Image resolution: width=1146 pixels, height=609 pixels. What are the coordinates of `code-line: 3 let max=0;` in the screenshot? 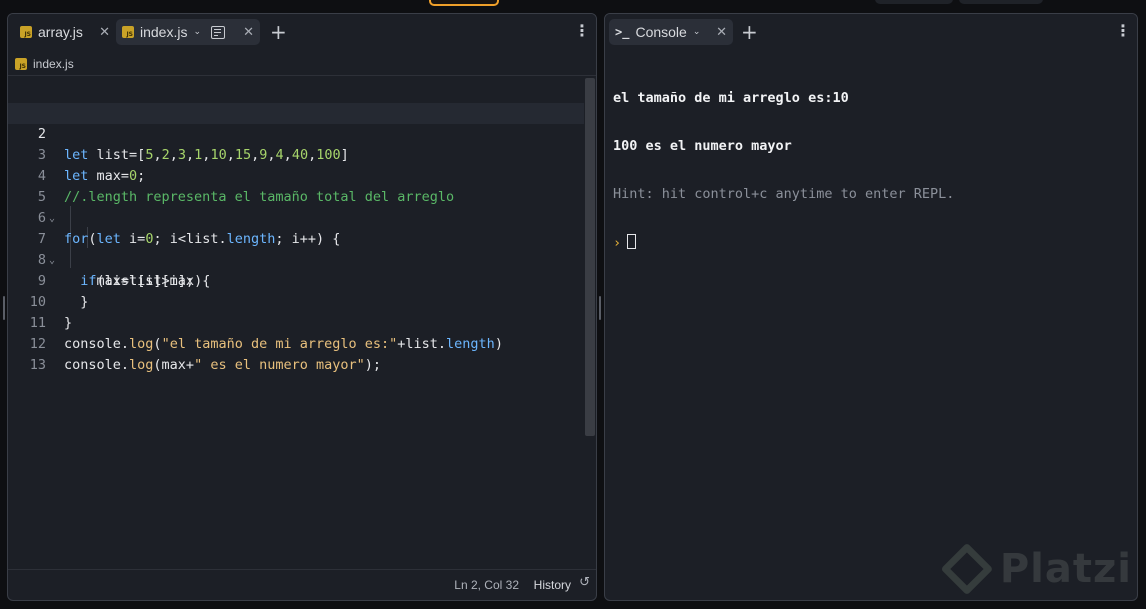 It's located at (296, 154).